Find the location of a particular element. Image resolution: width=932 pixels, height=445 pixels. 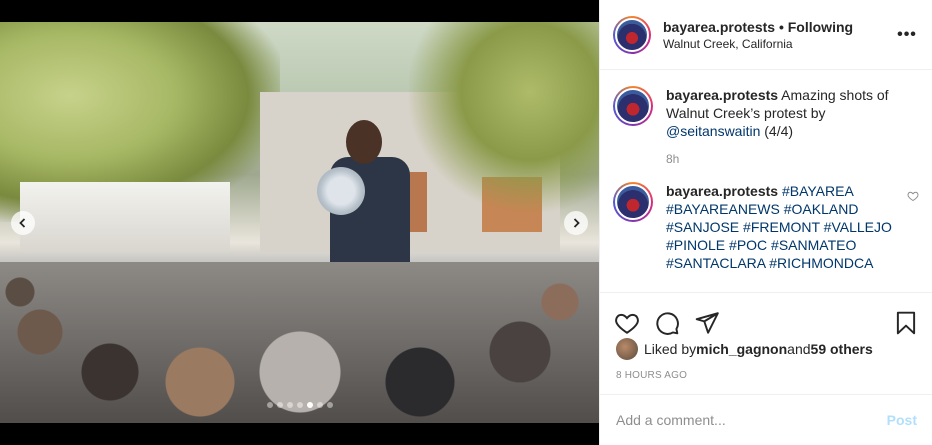

liker-username: mich_gagnon is located at coordinates (741, 349).